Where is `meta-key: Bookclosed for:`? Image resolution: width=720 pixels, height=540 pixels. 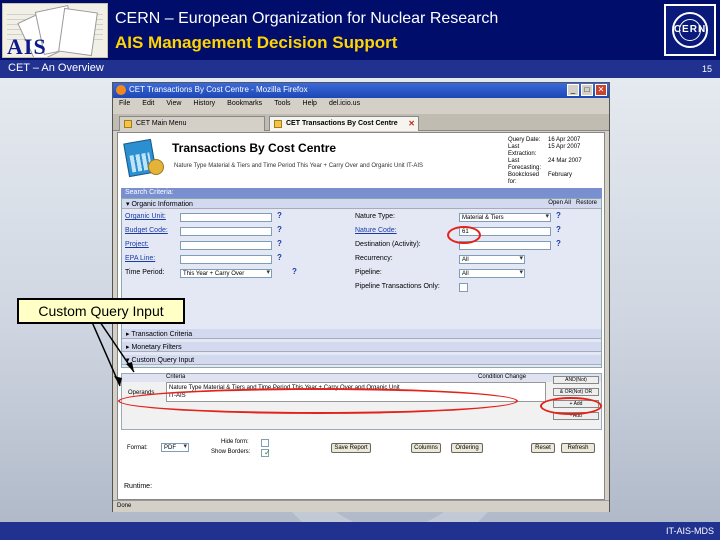
meta-key: Bookclosed for: is located at coordinates (524, 178).